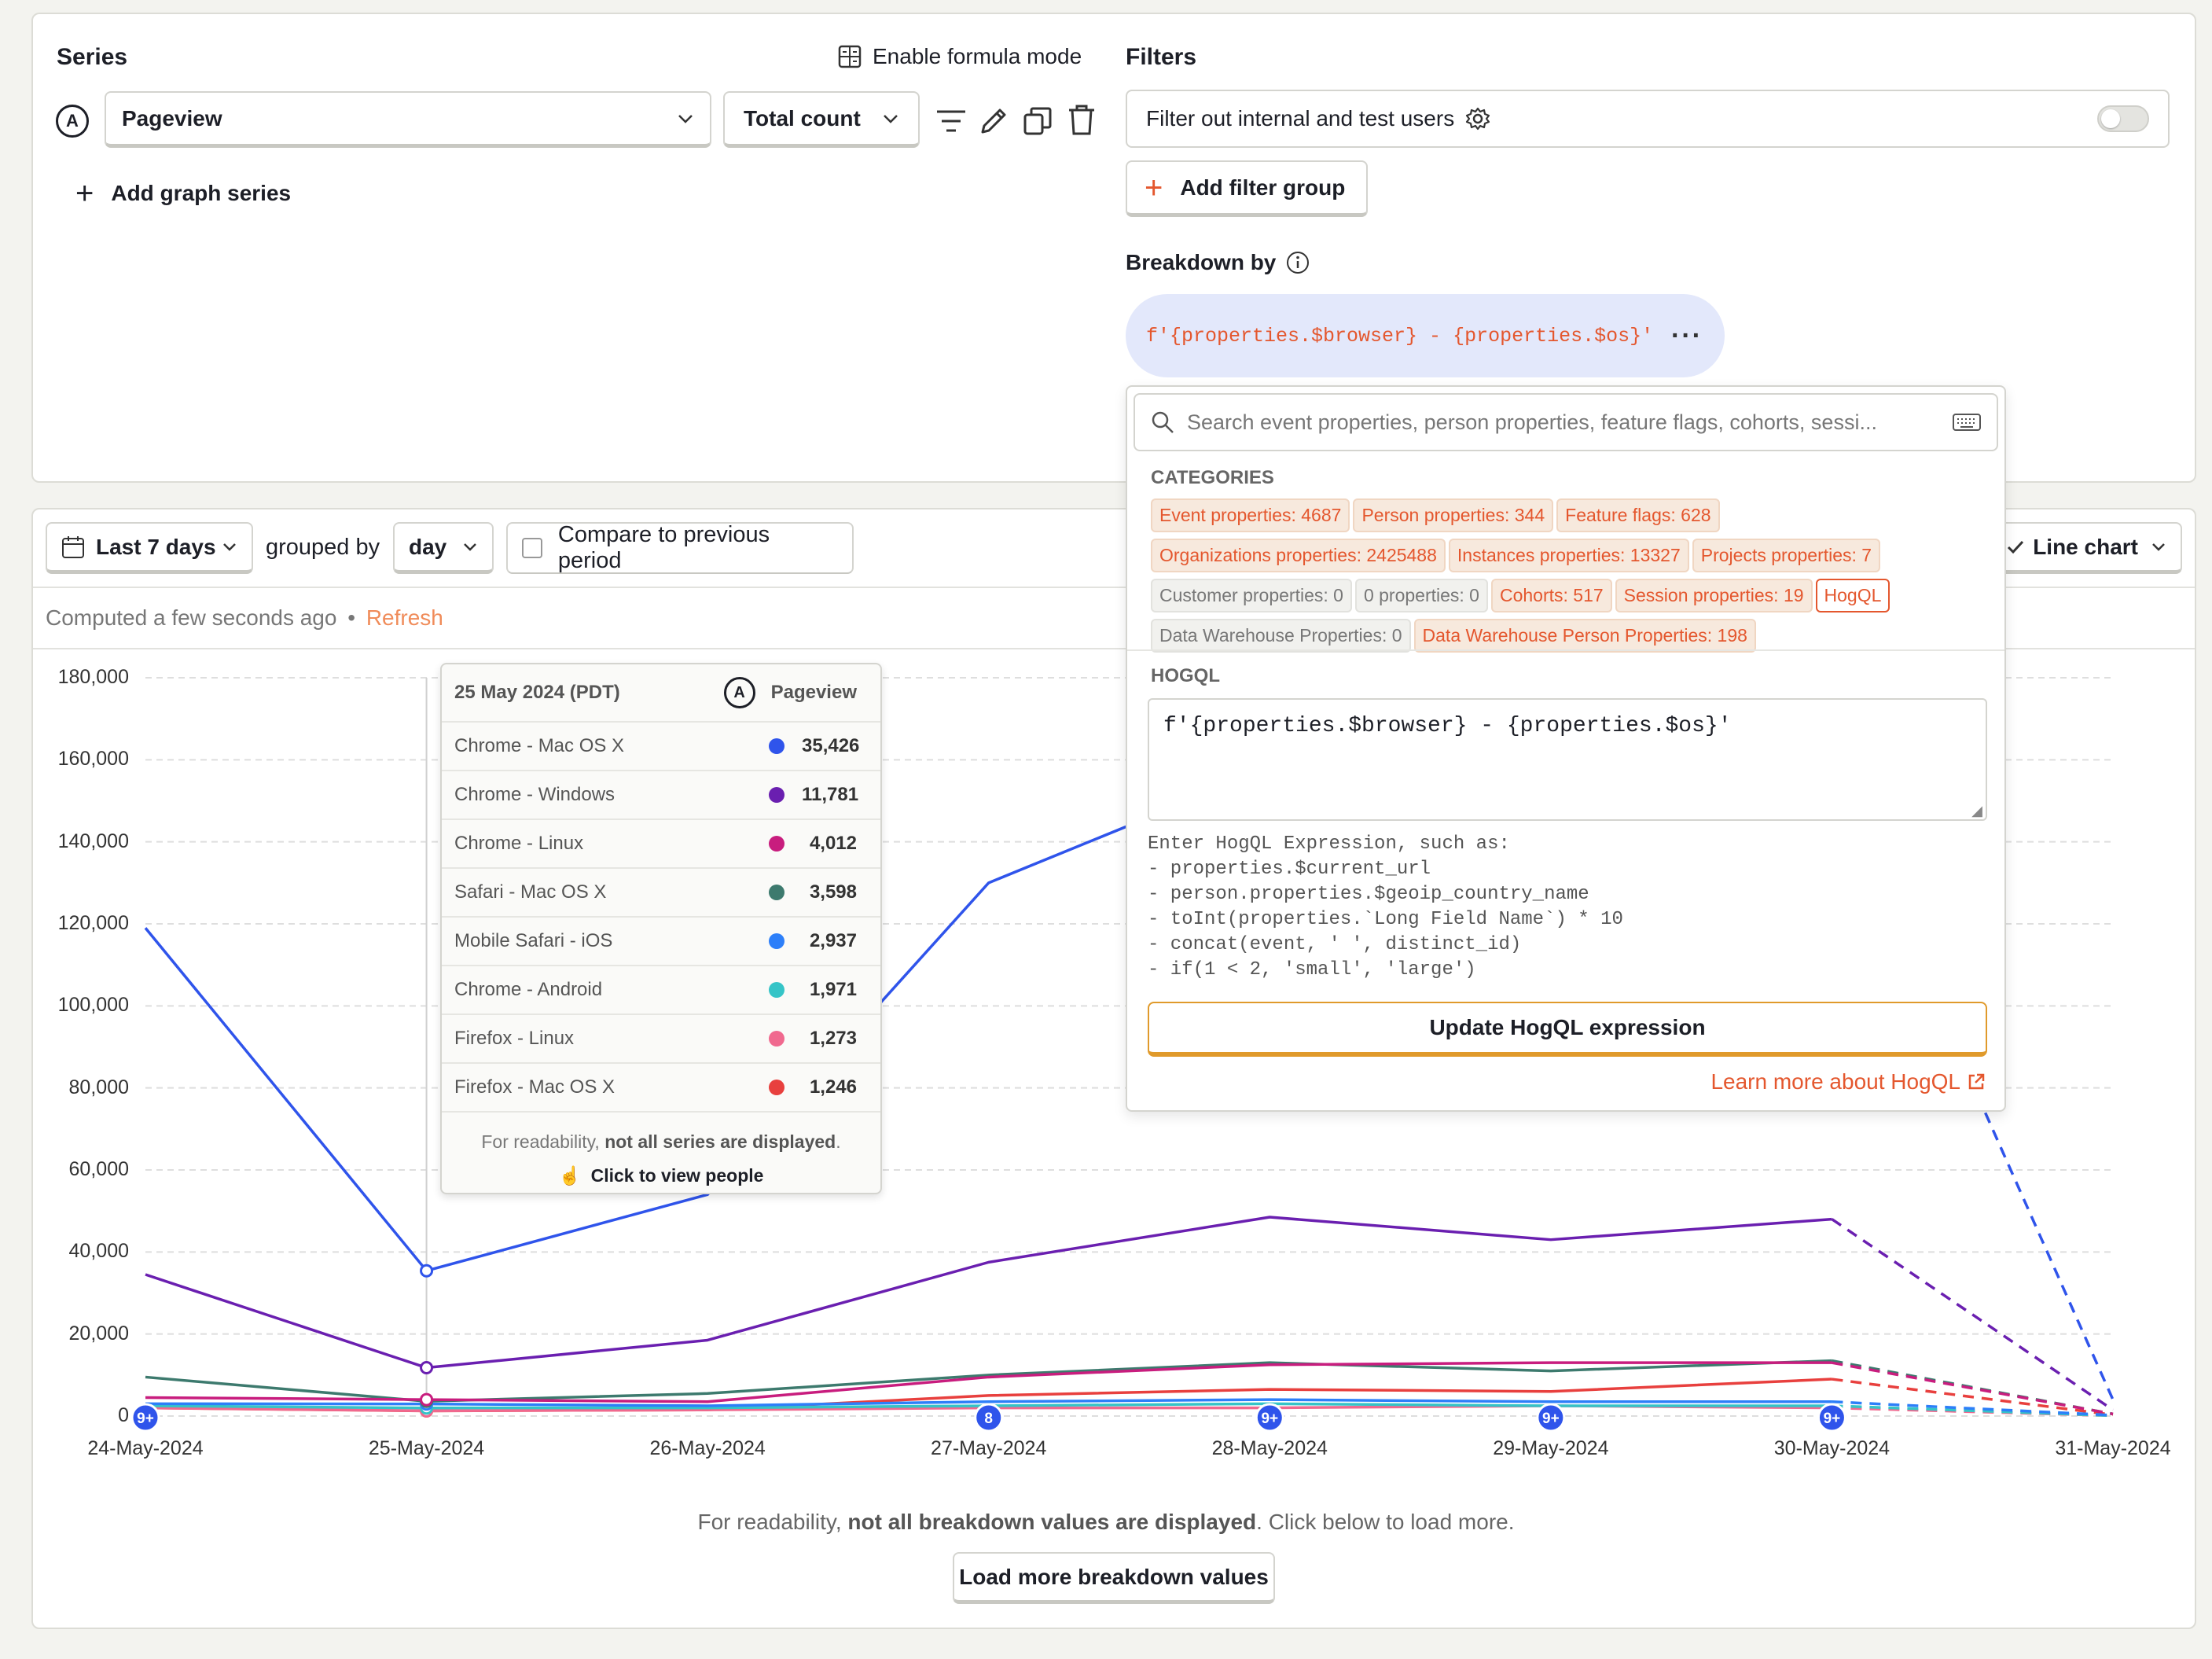 The width and height of the screenshot is (2212, 1659). Describe the element at coordinates (1567, 1027) in the screenshot. I see `update-hogql-label: Update HogQL expression` at that location.